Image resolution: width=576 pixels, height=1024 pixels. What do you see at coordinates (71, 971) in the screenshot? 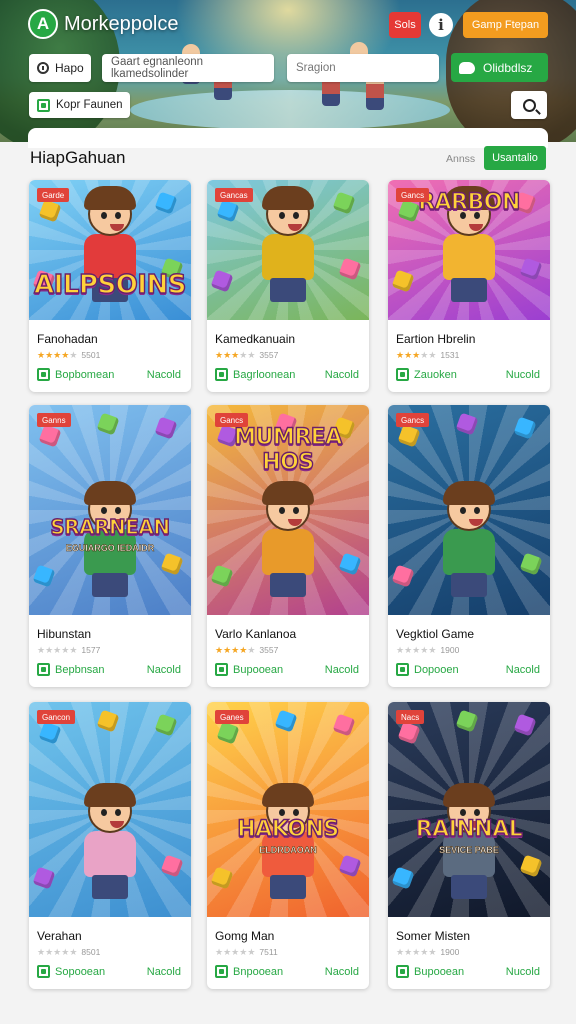
I see `card-action-button: Sopooean` at bounding box center [71, 971].